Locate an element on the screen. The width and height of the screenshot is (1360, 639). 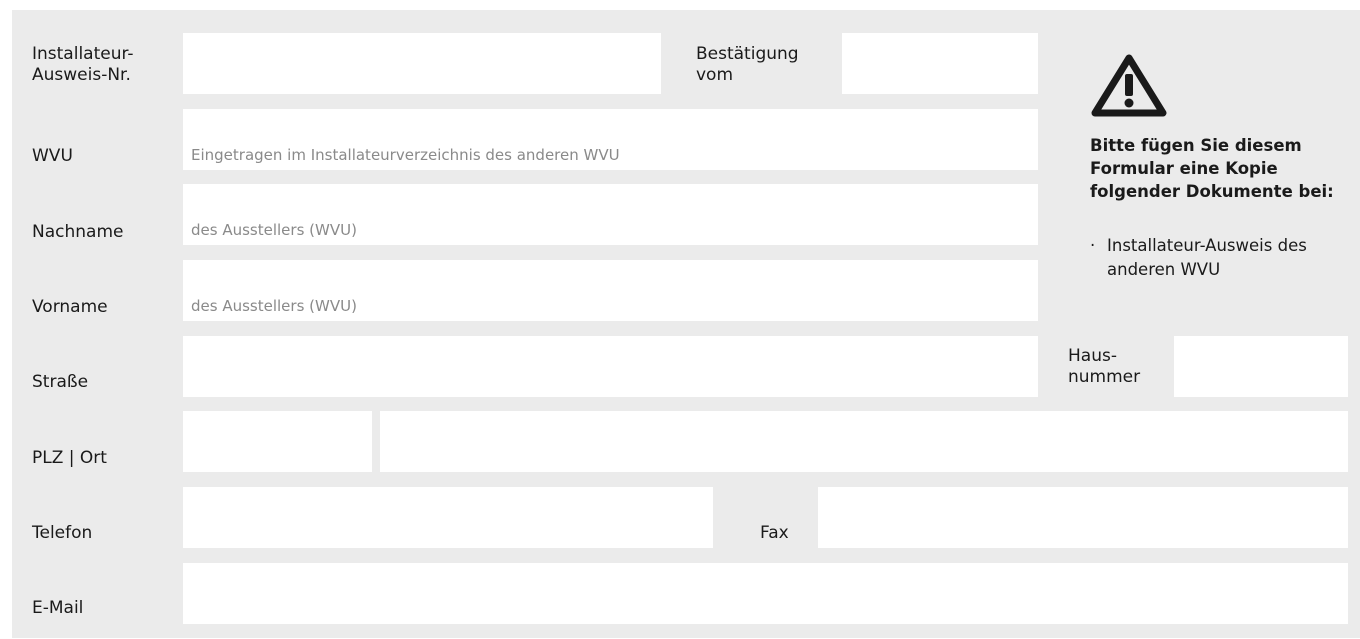
warning-icon is located at coordinates (1129, 85).